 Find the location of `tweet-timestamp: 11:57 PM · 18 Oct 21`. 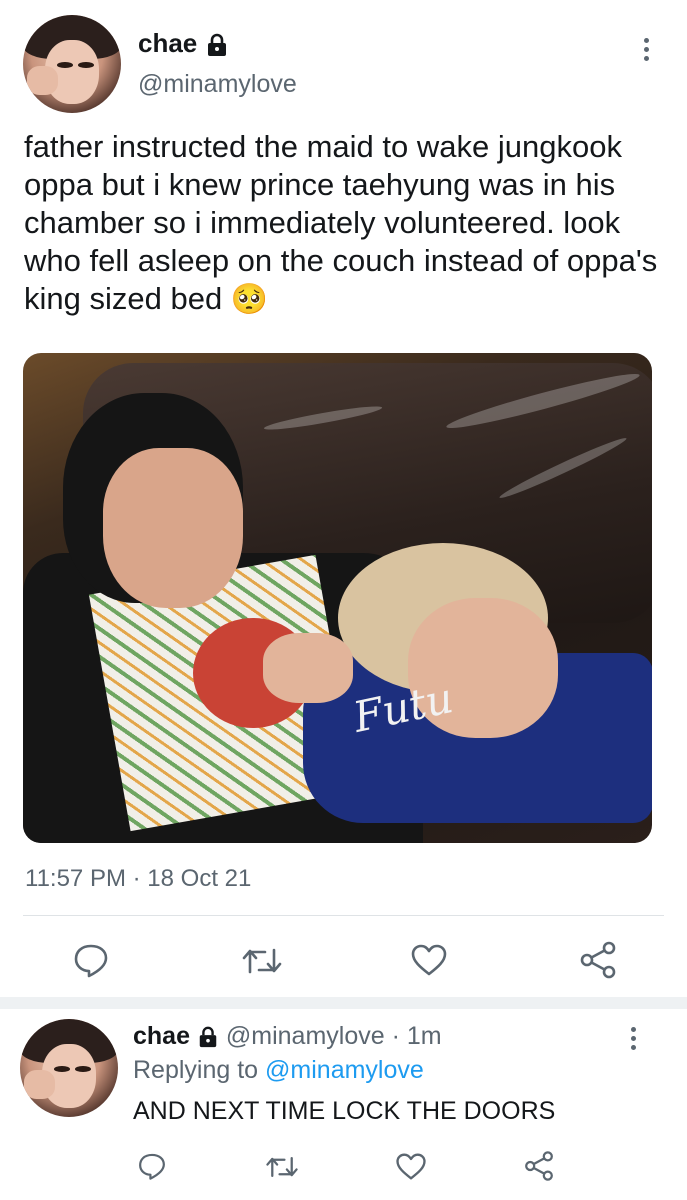

tweet-timestamp: 11:57 PM · 18 Oct 21 is located at coordinates (138, 879).